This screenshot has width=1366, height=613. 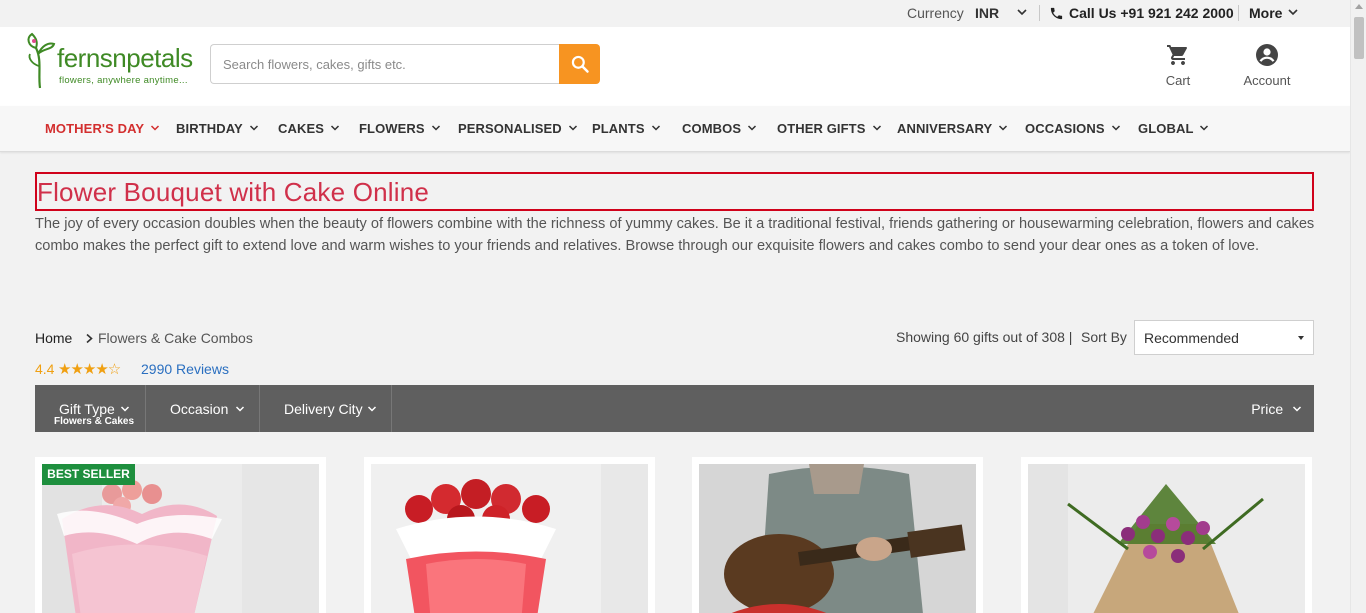 What do you see at coordinates (199, 409) in the screenshot?
I see `filter-label: Occasion` at bounding box center [199, 409].